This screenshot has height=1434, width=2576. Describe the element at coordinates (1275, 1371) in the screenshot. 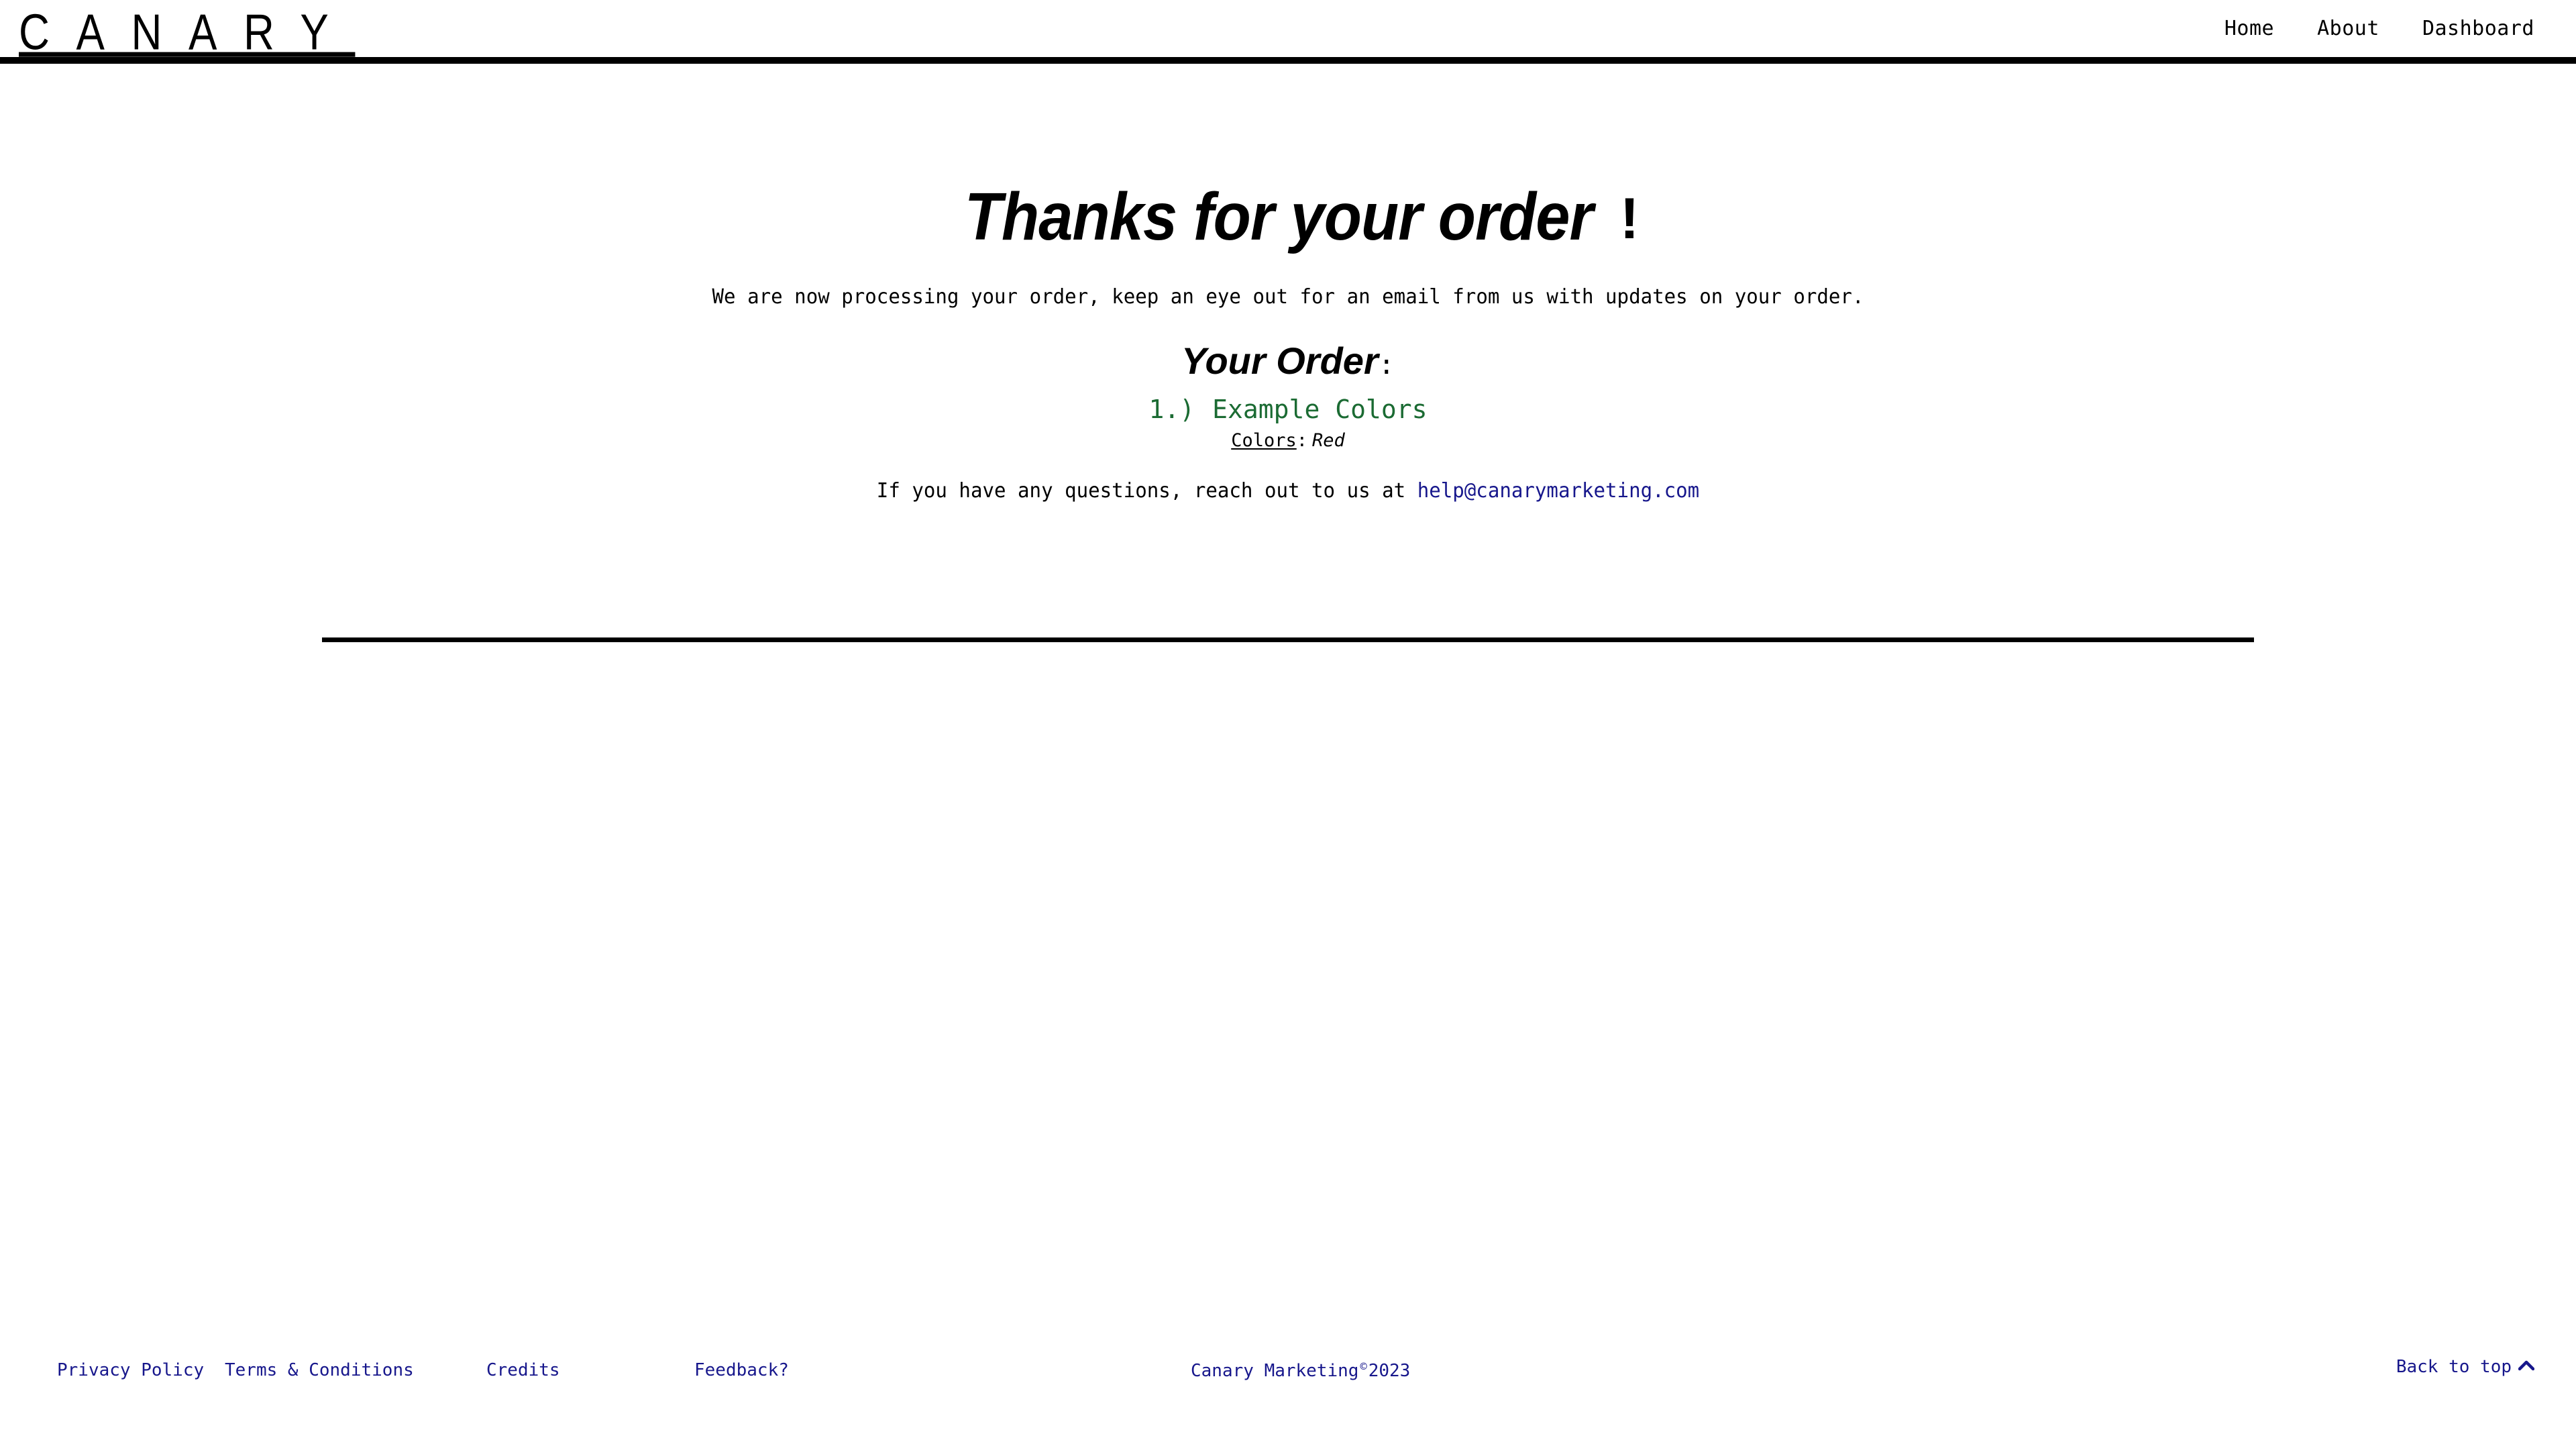

I see `footer-copyright-name: Canary Marketing` at that location.